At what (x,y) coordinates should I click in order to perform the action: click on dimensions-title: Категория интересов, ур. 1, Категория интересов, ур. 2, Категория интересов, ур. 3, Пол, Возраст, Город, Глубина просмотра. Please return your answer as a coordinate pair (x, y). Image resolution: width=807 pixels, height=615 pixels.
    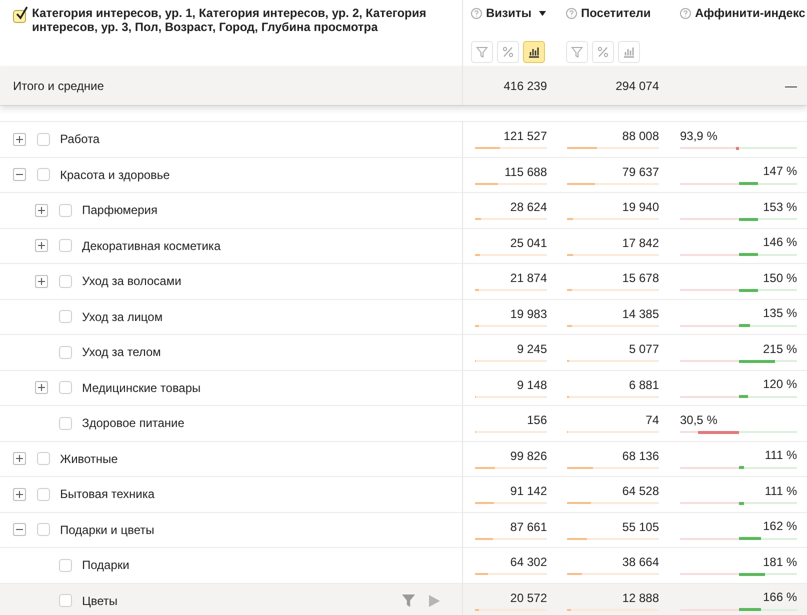
    Looking at the image, I should click on (230, 20).